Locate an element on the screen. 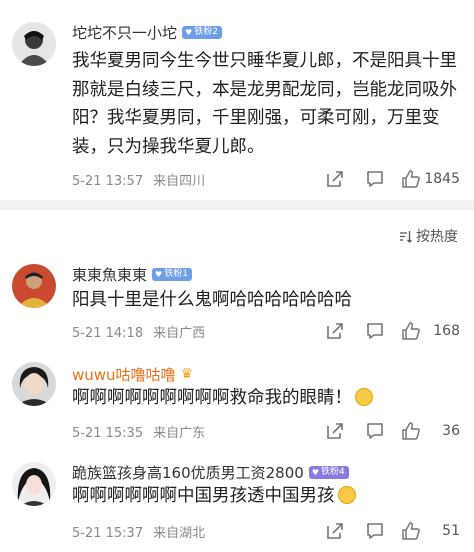 Image resolution: width=474 pixels, height=552 pixels. like-count: 168 is located at coordinates (446, 331).